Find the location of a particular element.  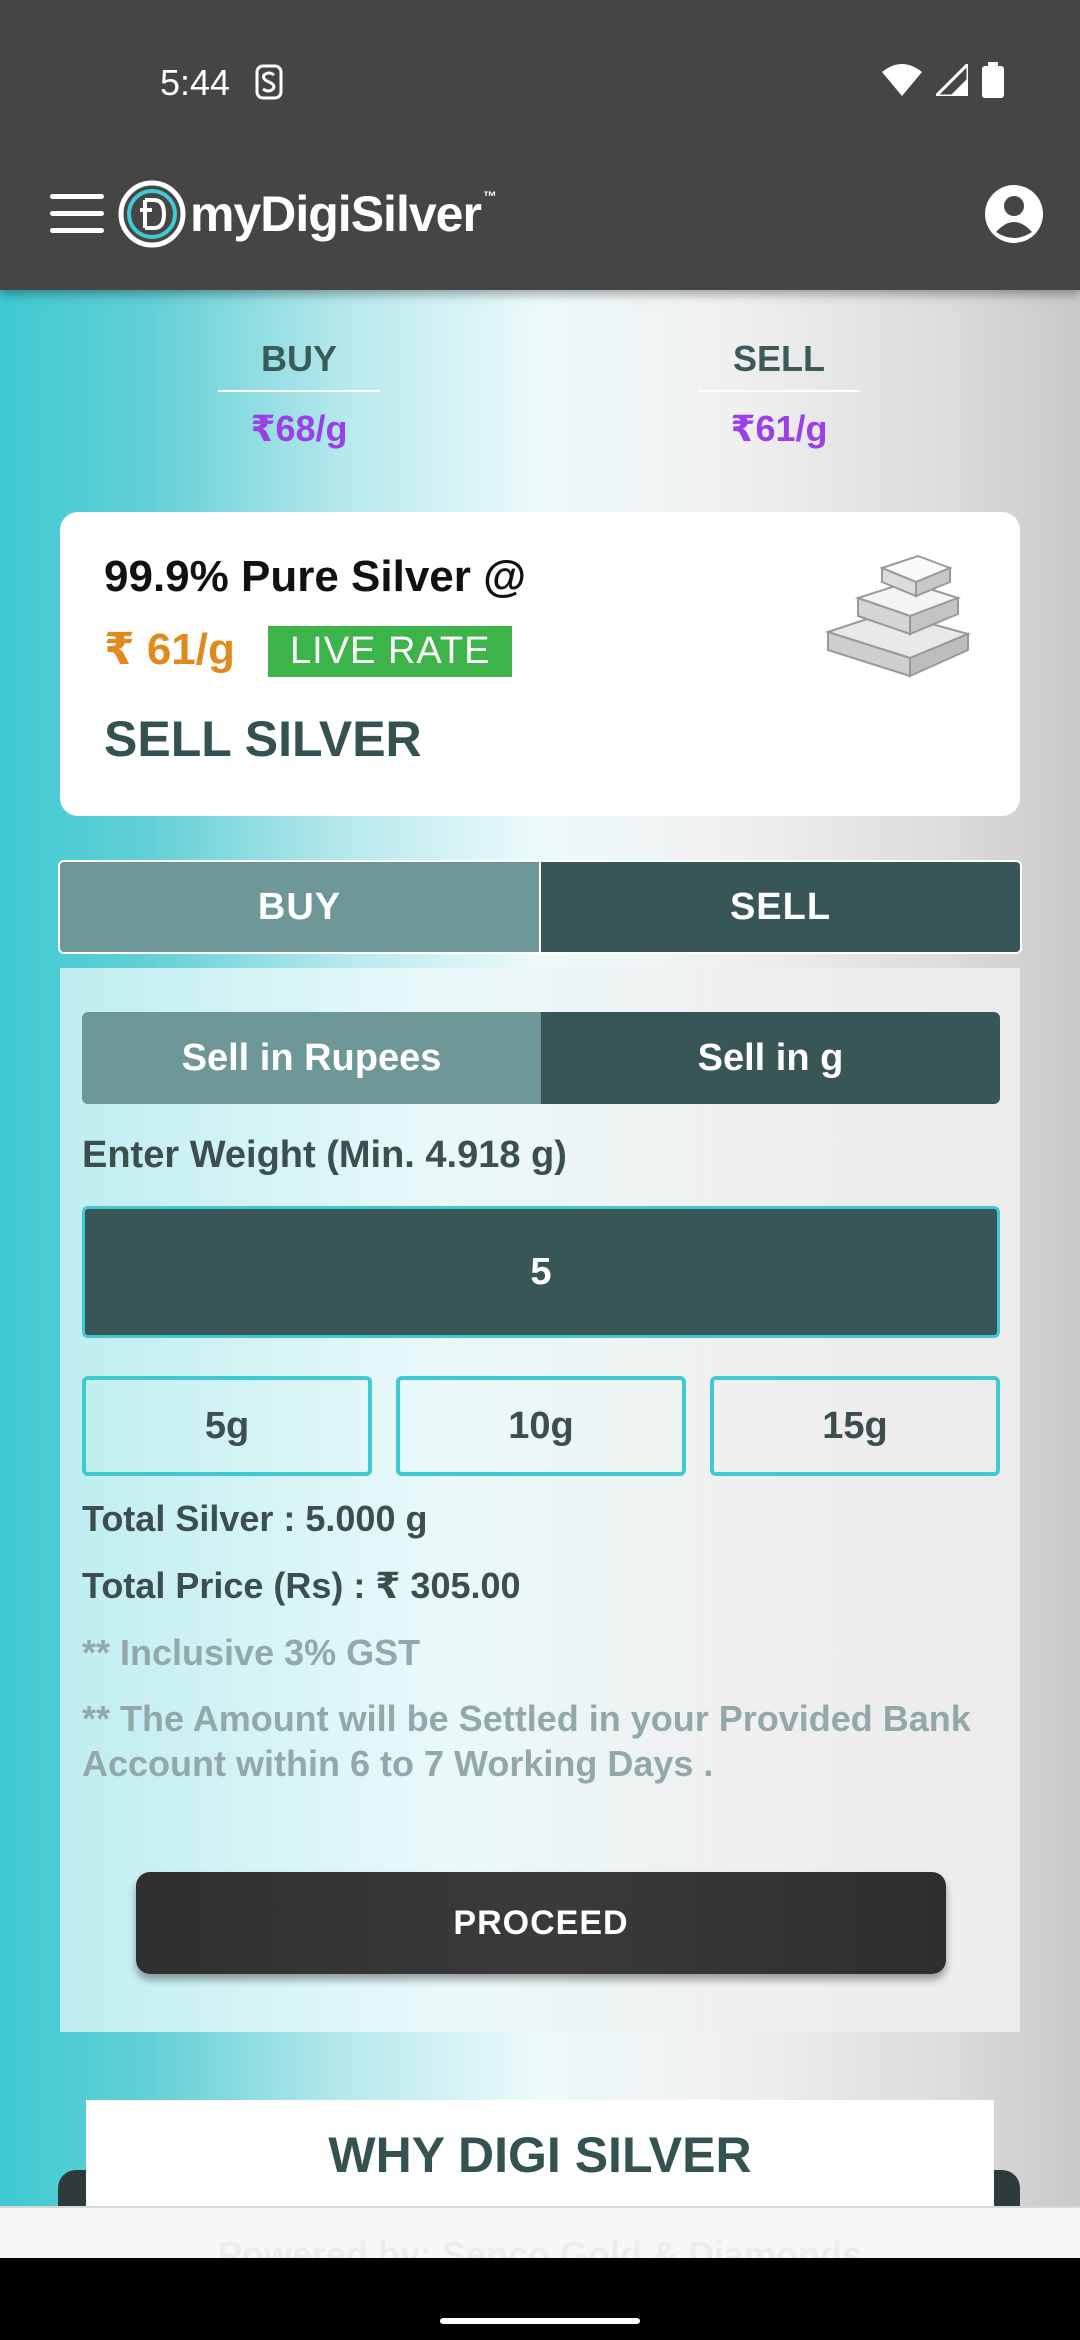

buy-rate: BUY ₹68/g is located at coordinates (299, 394).